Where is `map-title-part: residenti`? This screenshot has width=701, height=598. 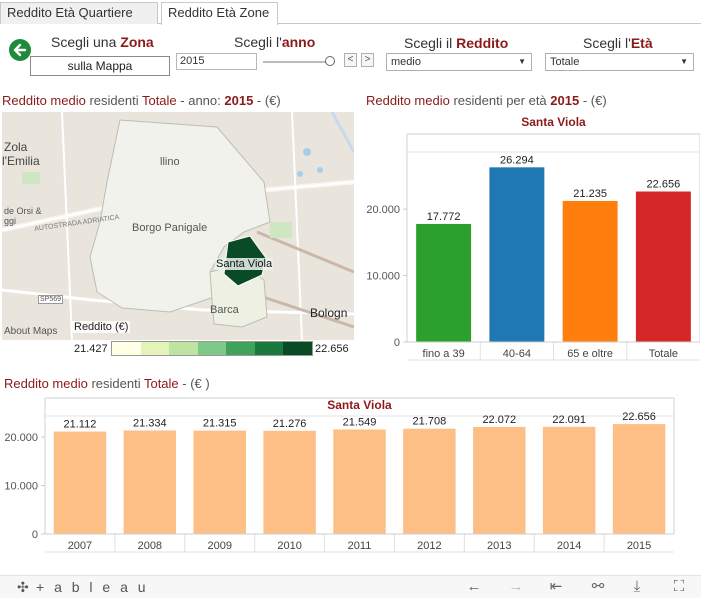 map-title-part: residenti is located at coordinates (113, 100).